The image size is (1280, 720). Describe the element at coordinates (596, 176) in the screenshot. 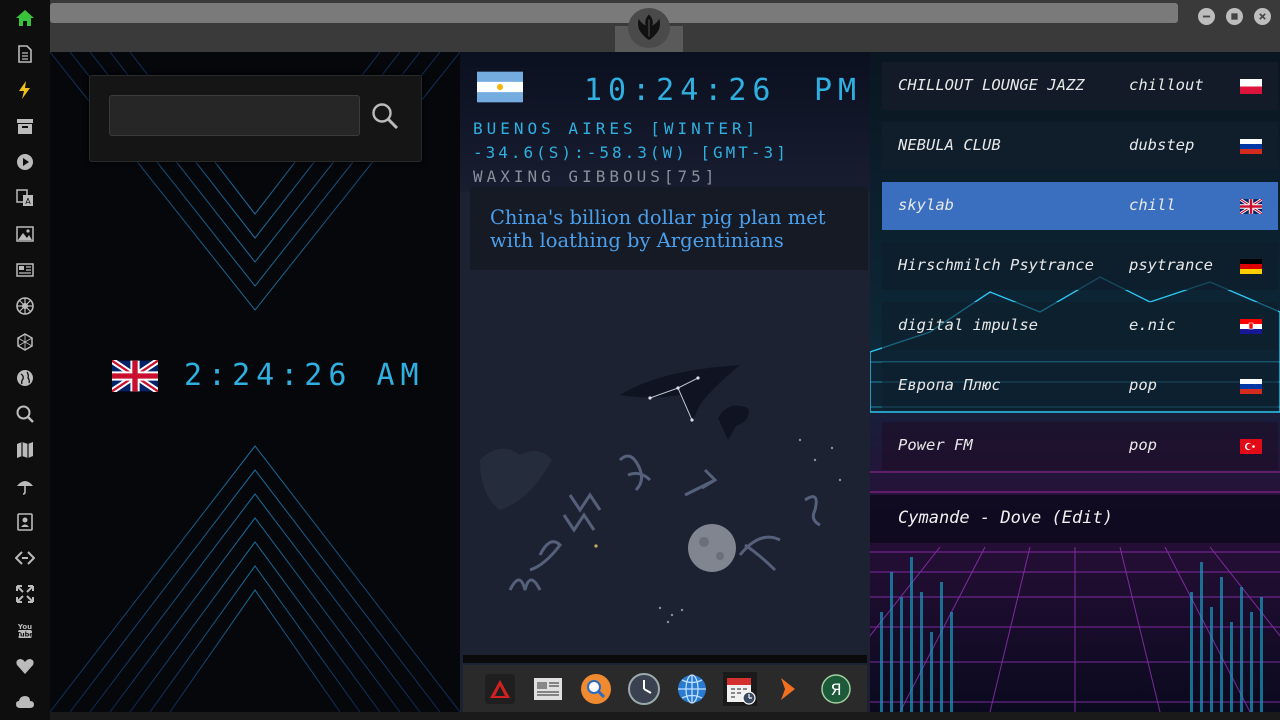

I see `moon-phase-label: WAXING GIBBOUS[75]` at that location.